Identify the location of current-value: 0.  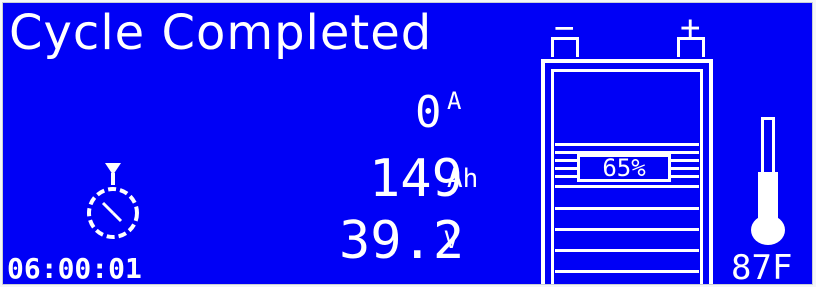
(428, 112).